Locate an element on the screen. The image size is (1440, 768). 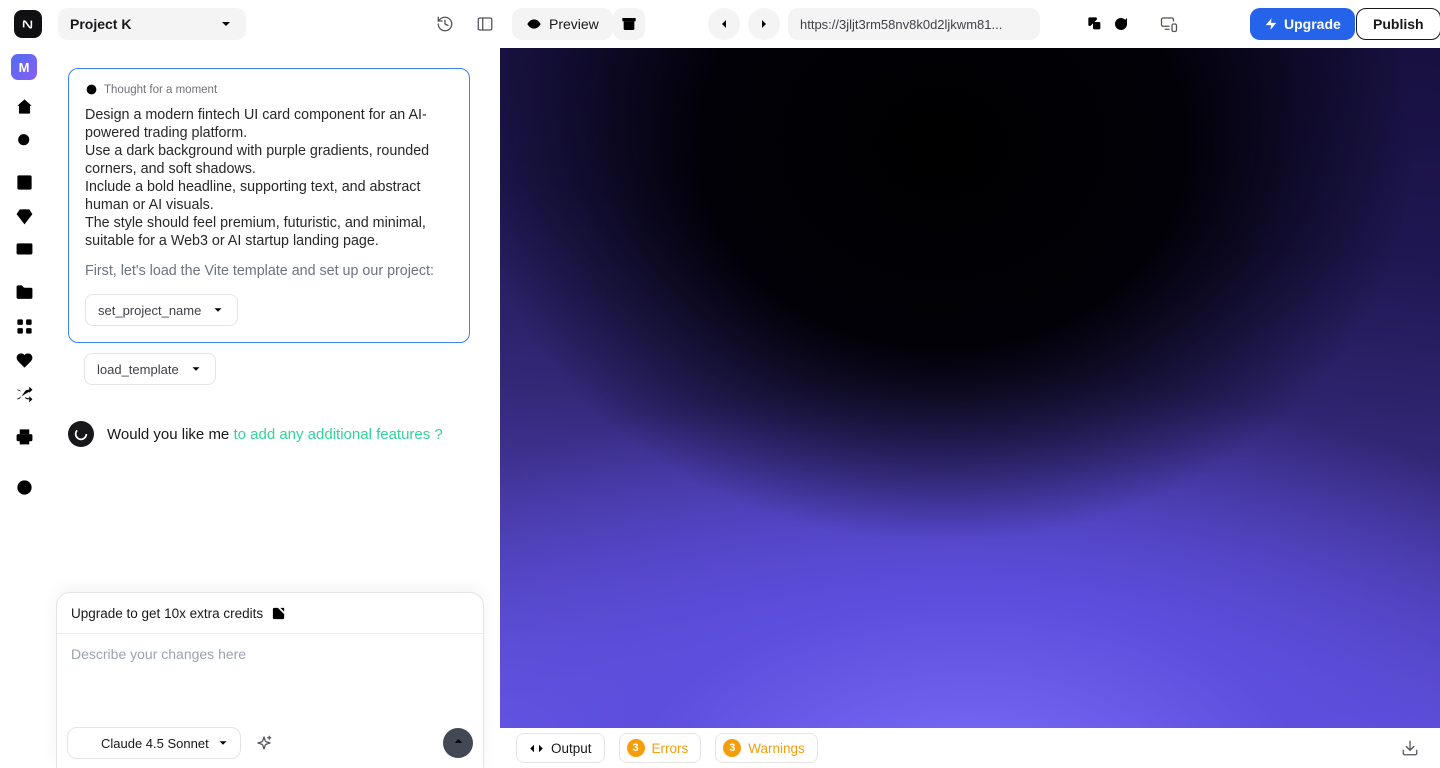
icon-rail: M is located at coordinates (24, 408).